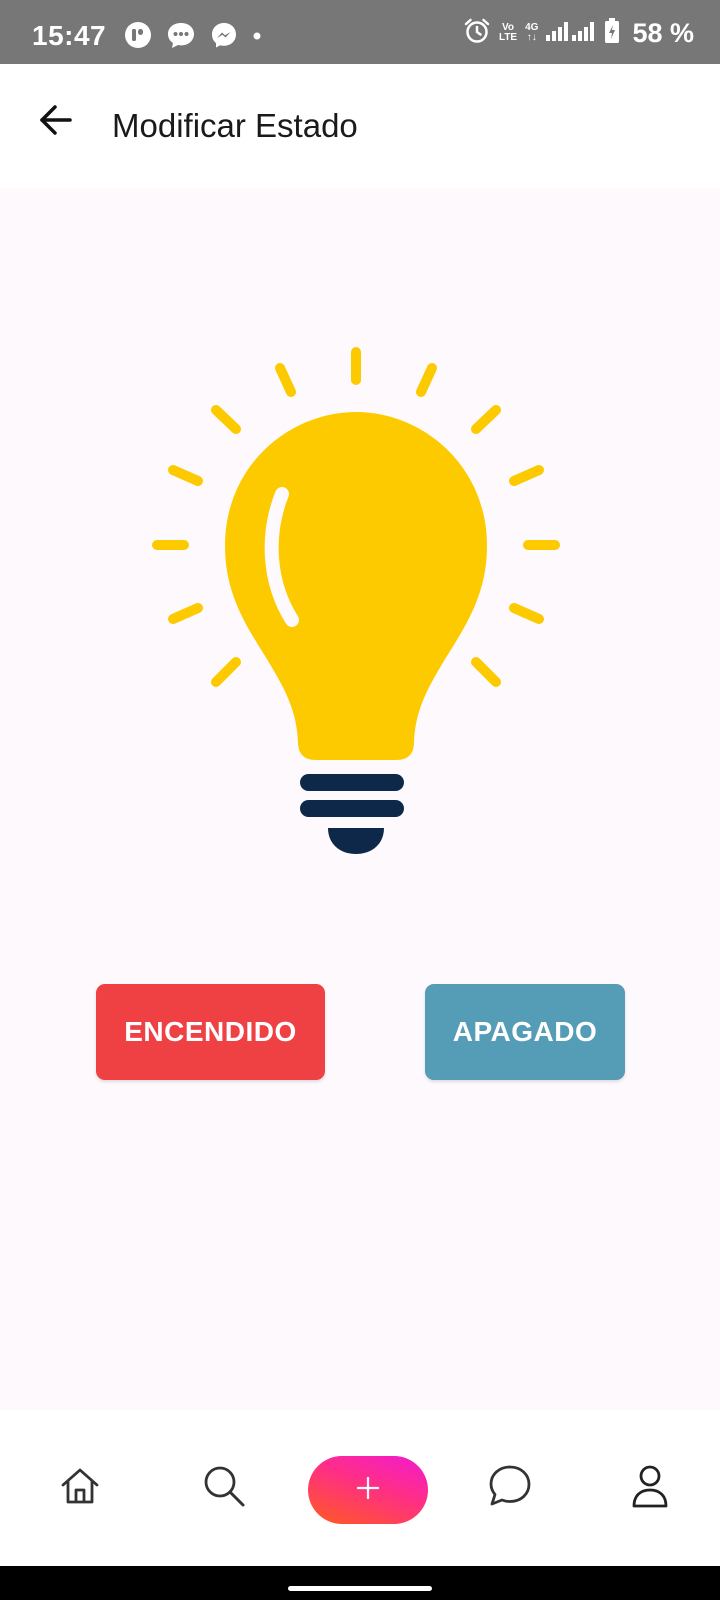 This screenshot has width=720, height=1600. I want to click on turn-off-button: APAGADO, so click(525, 1032).